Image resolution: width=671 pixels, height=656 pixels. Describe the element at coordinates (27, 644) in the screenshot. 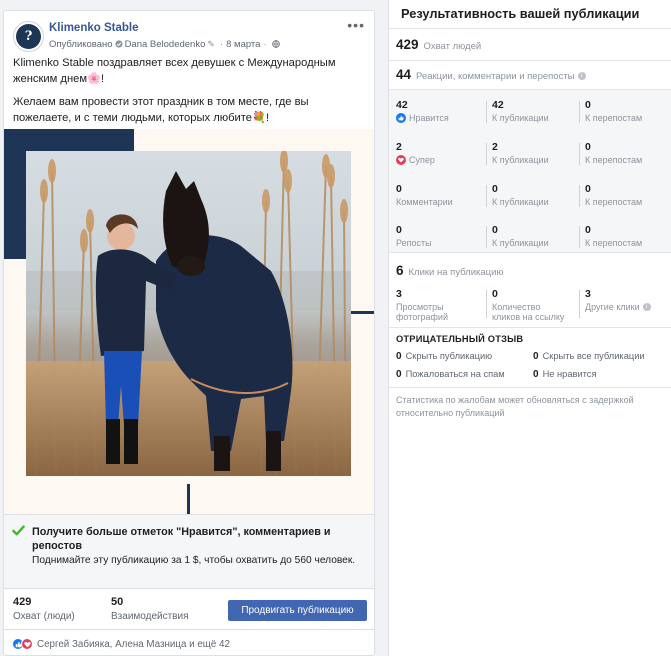

I see `love-reaction-icon` at that location.